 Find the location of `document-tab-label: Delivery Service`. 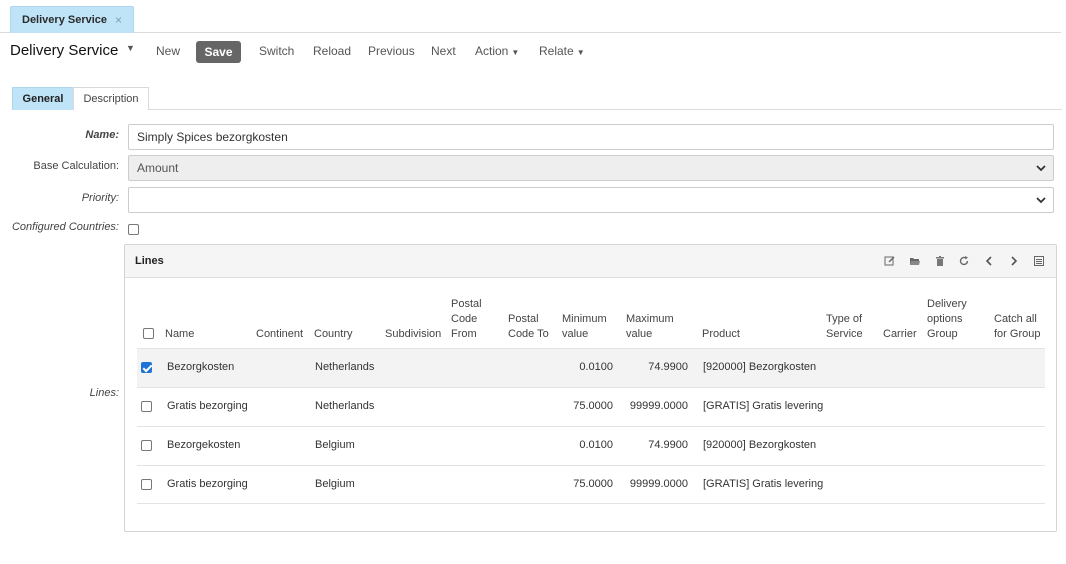

document-tab-label: Delivery Service is located at coordinates (65, 20).